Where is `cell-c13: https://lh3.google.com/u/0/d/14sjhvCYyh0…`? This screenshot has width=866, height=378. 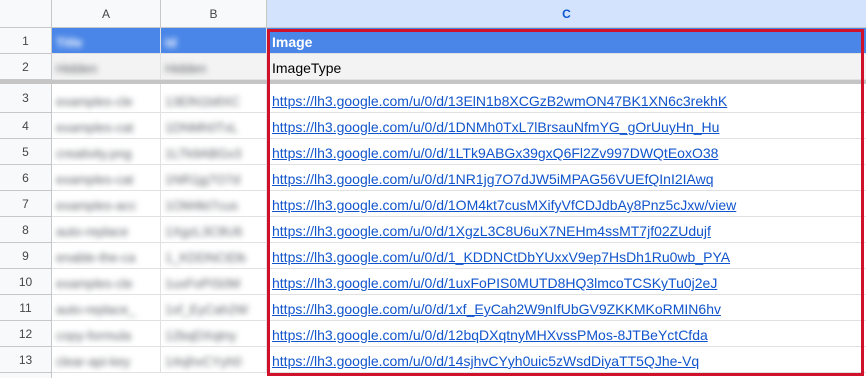
cell-c13: https://lh3.google.com/u/0/d/14sjhvCYyh0… is located at coordinates (566, 360).